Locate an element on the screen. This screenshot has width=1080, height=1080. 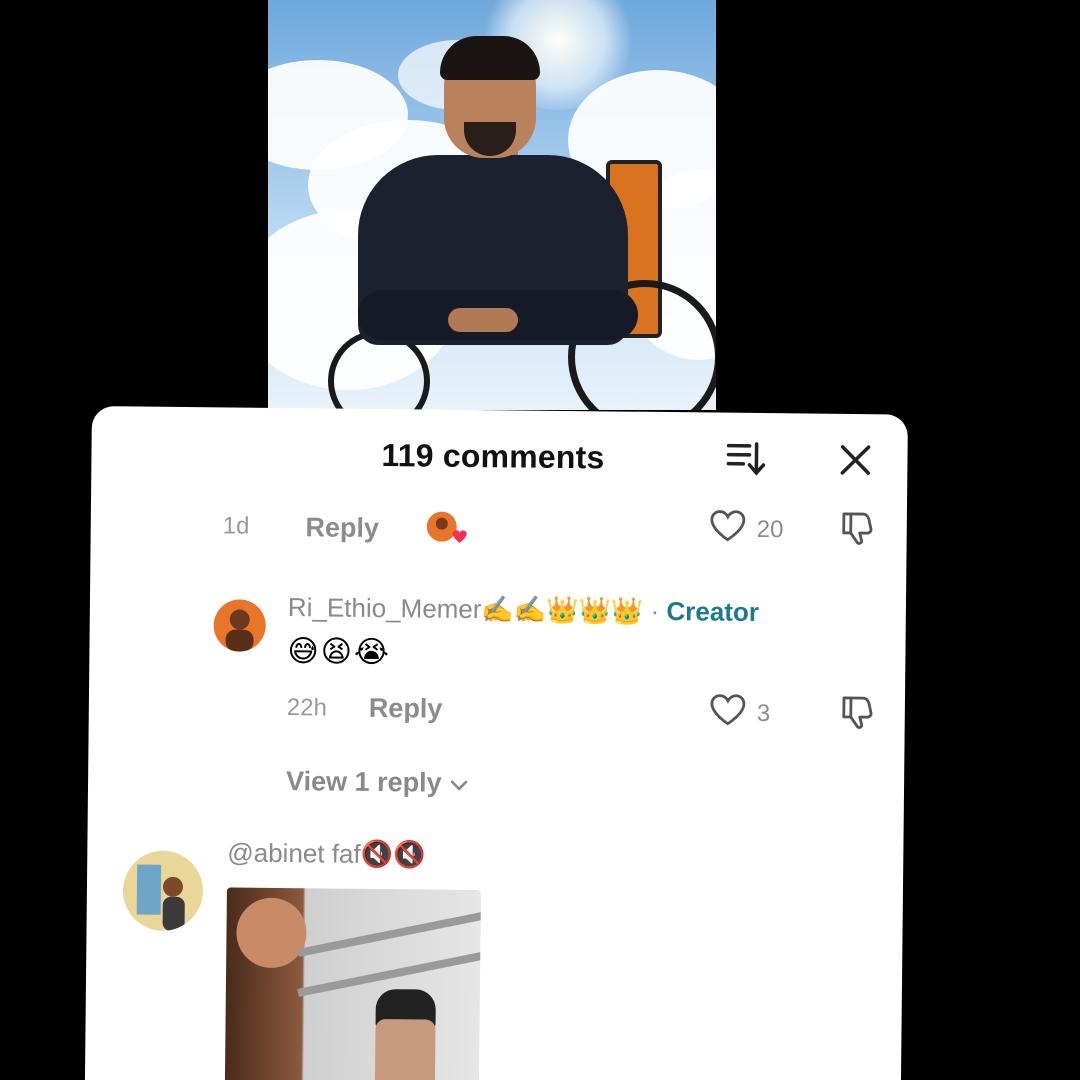
comments-count-title: 119 comments is located at coordinates (493, 456).